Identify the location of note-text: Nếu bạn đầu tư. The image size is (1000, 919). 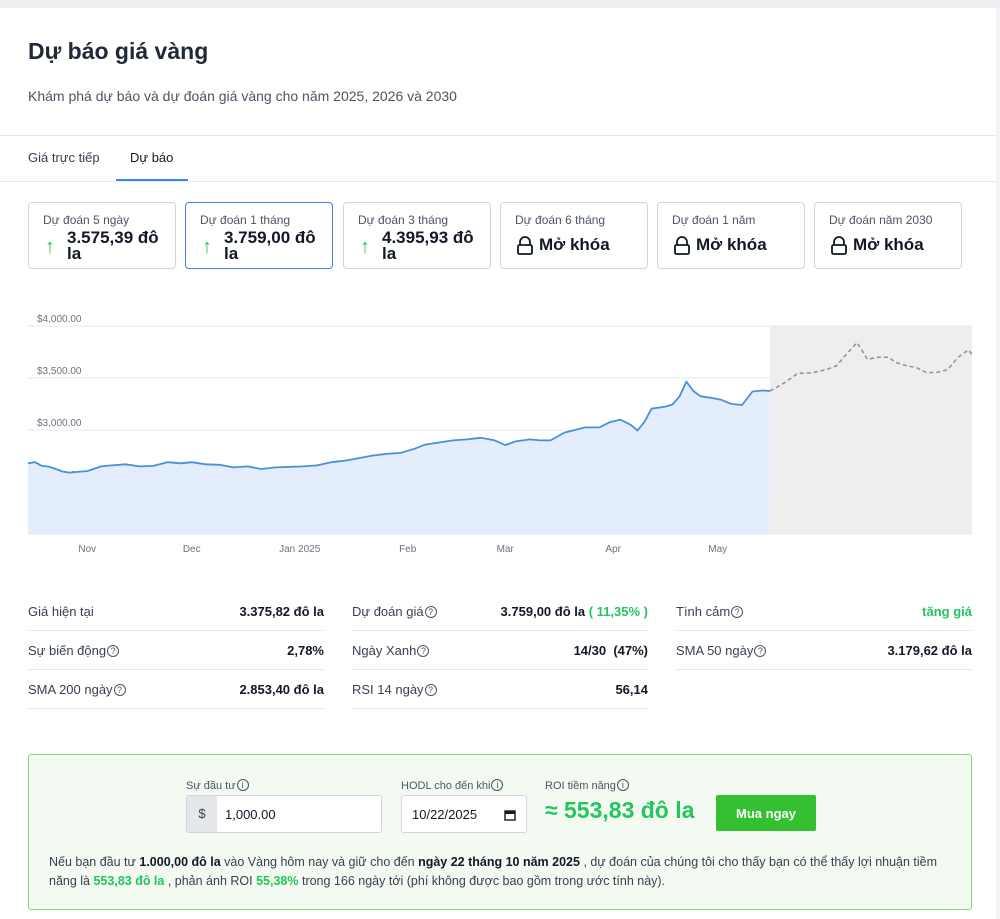
(94, 862).